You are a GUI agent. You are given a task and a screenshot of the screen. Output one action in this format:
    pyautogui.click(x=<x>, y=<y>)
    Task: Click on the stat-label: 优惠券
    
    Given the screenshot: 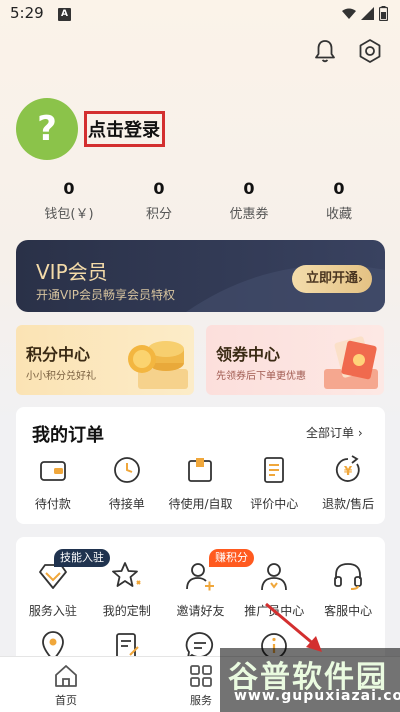 What is the action you would take?
    pyautogui.click(x=249, y=214)
    